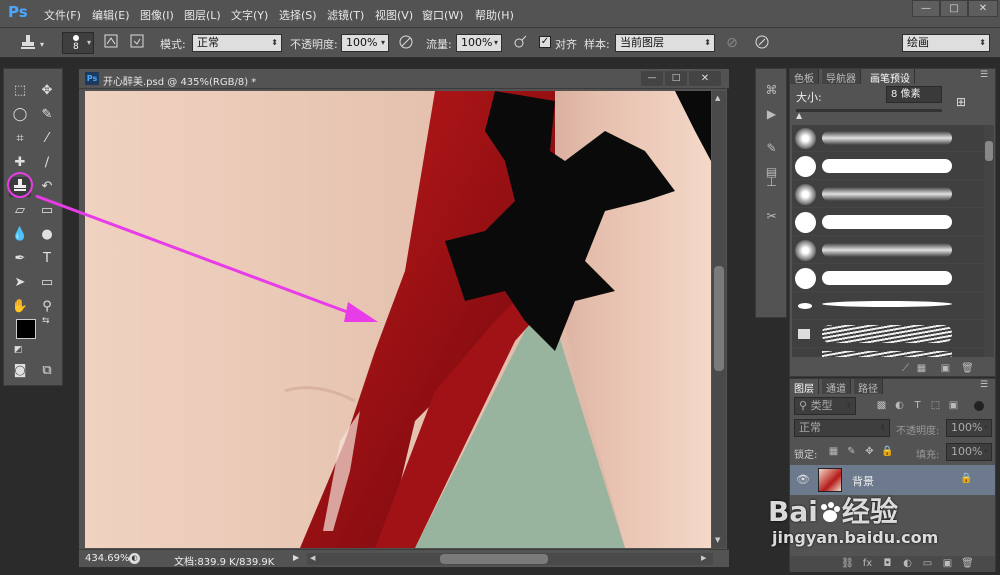 The width and height of the screenshot is (1000, 575). I want to click on tab-channels: 通道, so click(836, 387).